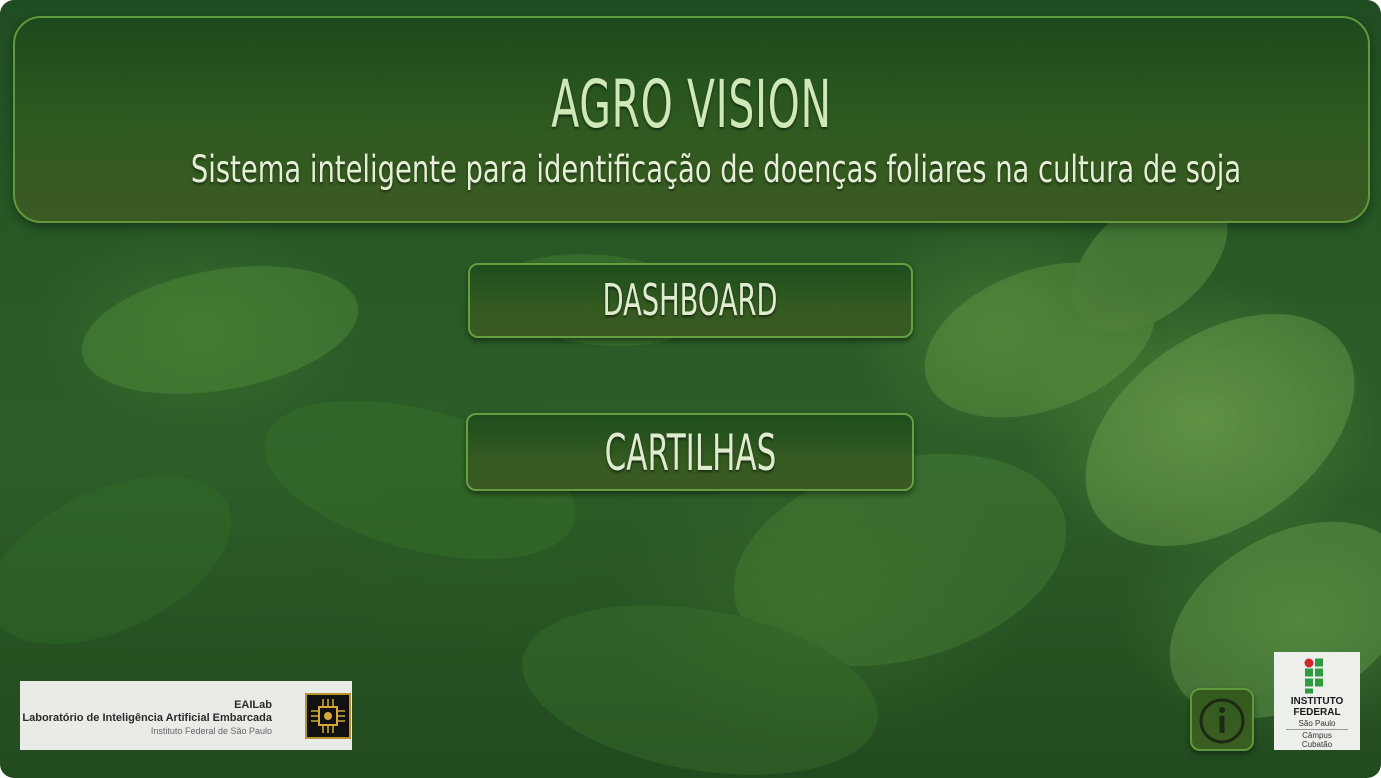 The image size is (1381, 778). I want to click on app-title: AGRO VISION, so click(691, 104).